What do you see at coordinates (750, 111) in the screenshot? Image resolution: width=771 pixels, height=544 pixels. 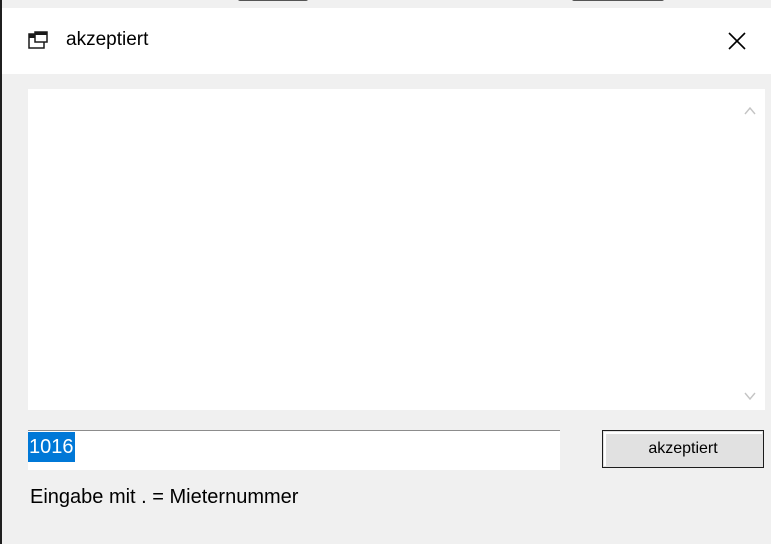 I see `chevron-up-icon` at bounding box center [750, 111].